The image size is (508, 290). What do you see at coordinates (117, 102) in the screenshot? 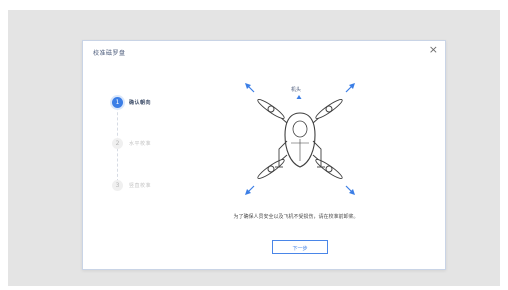
I see `step-number: 1` at bounding box center [117, 102].